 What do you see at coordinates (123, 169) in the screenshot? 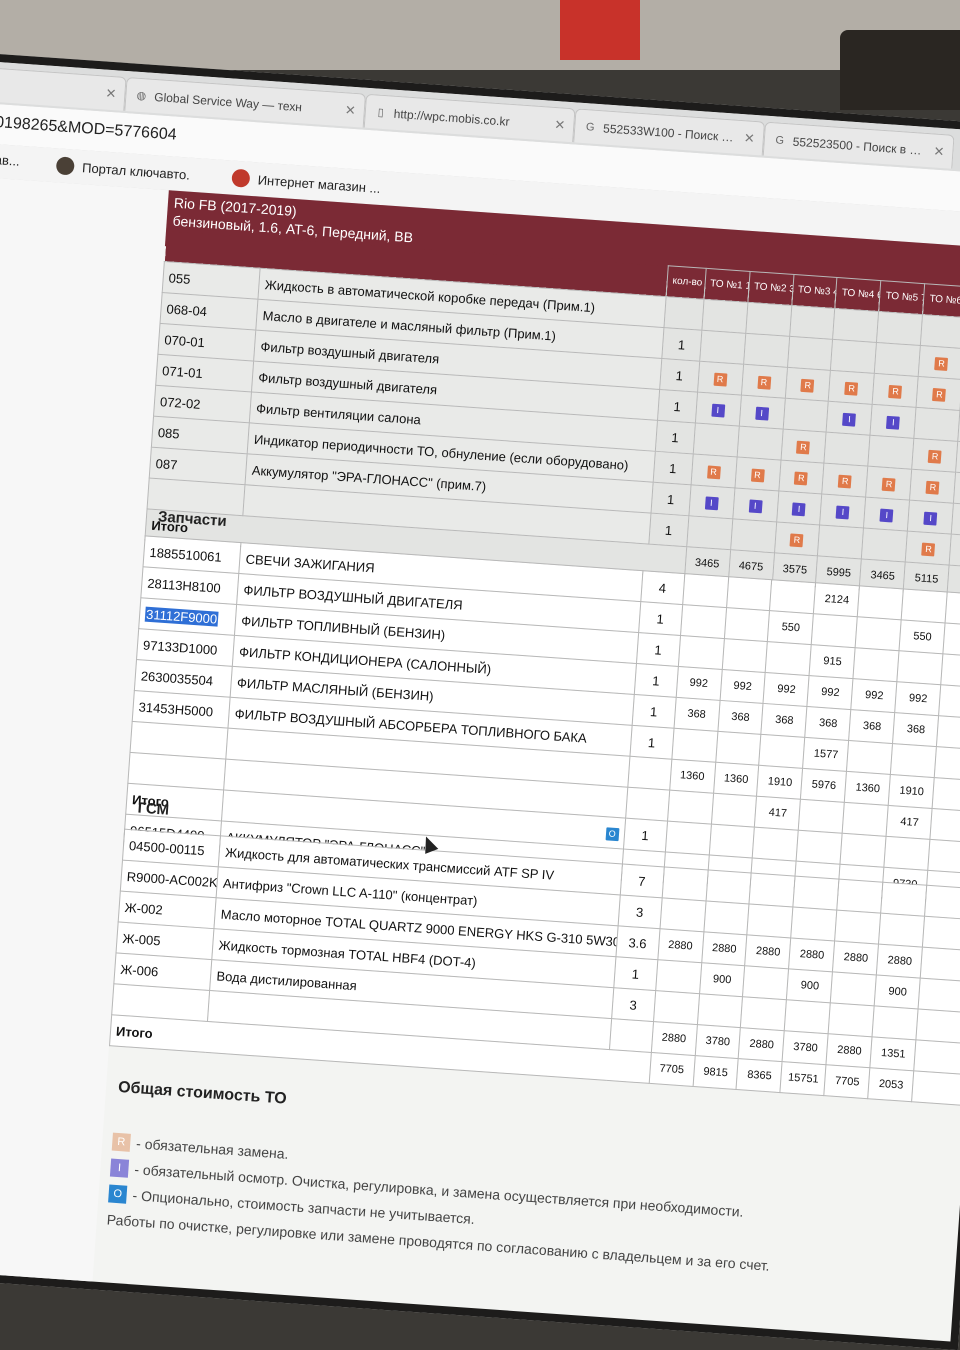
I see `bookmark-portal: Портал ключавто.` at bounding box center [123, 169].